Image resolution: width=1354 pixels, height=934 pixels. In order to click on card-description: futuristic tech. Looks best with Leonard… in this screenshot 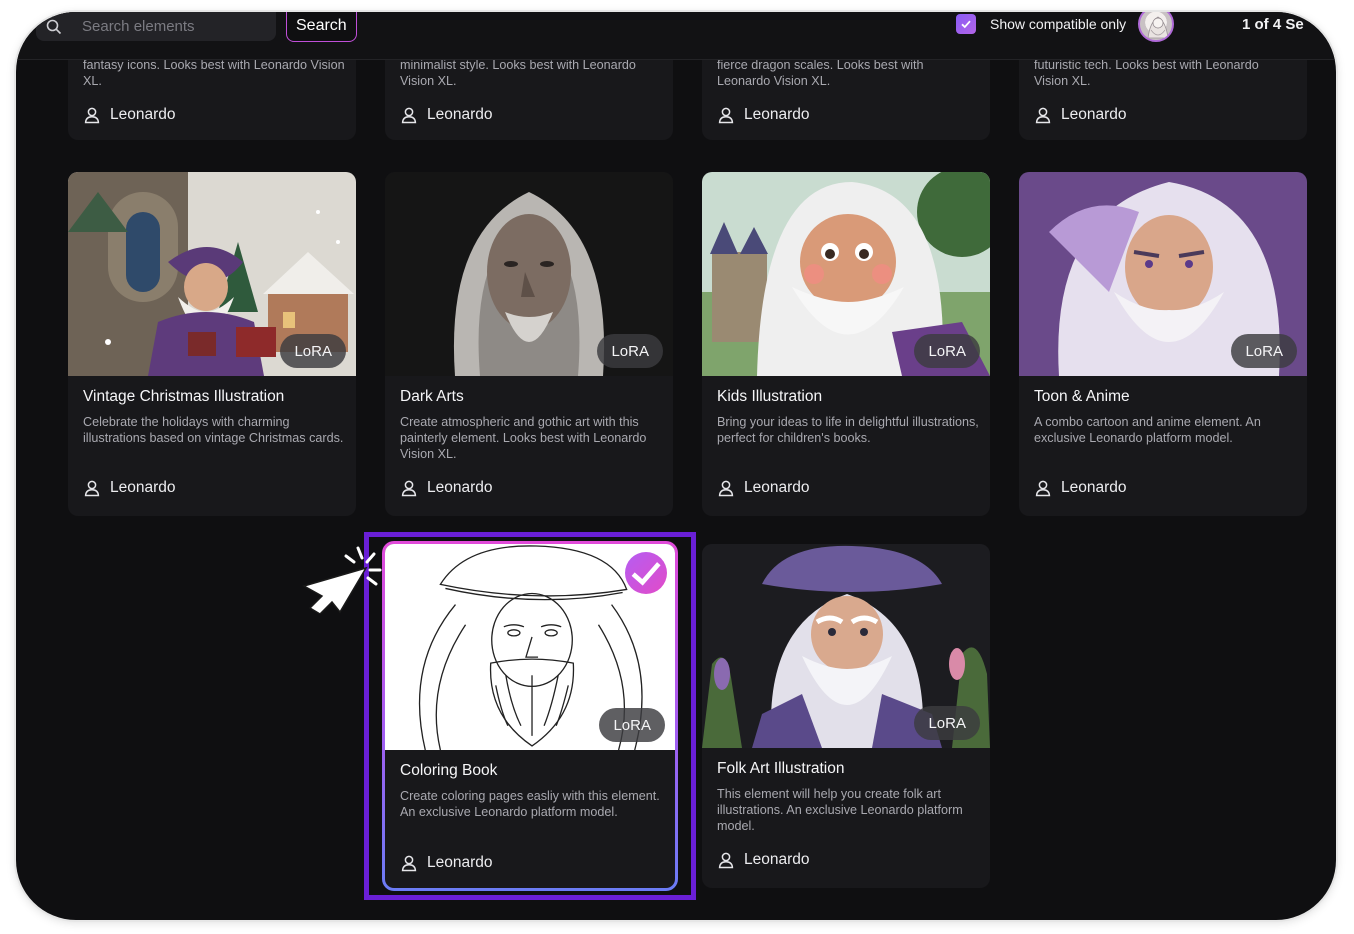, I will do `click(1146, 74)`.